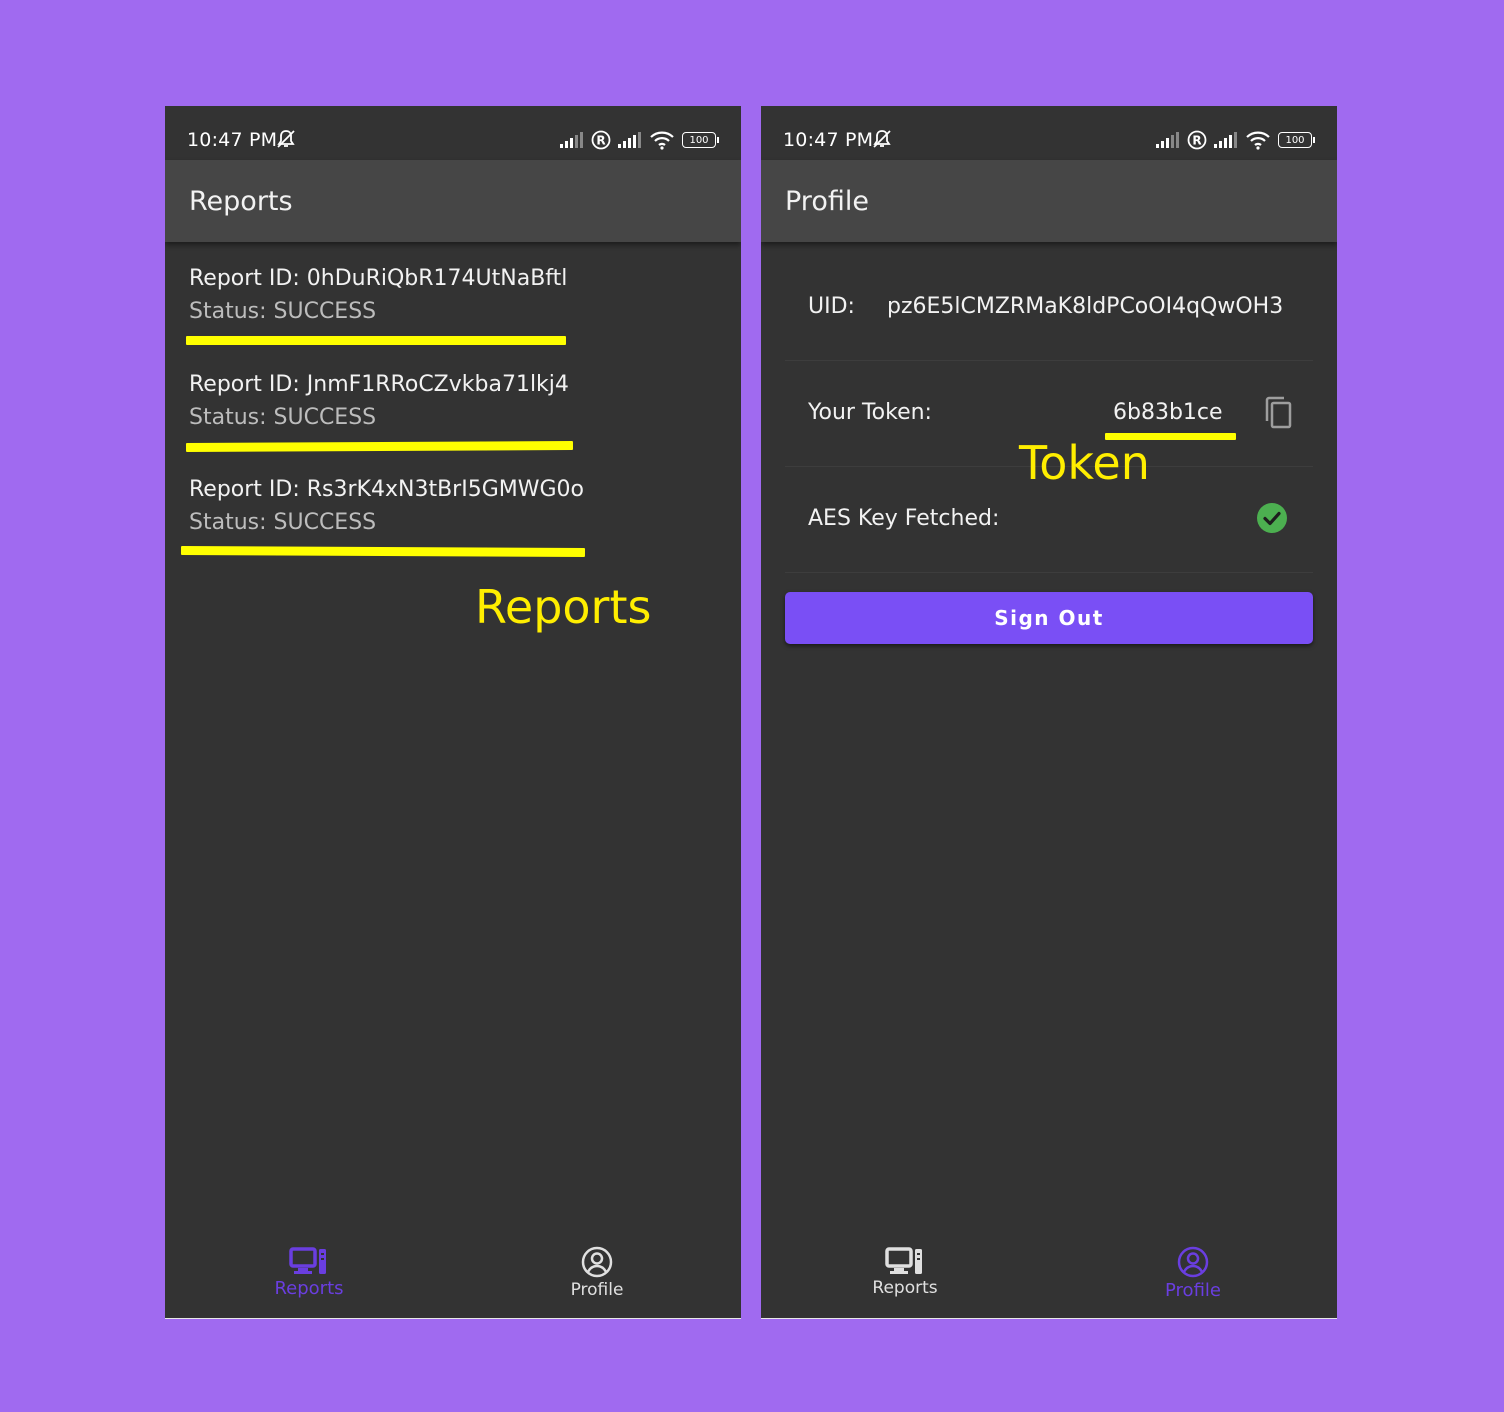 This screenshot has height=1412, width=1504. Describe the element at coordinates (563, 607) in the screenshot. I see `annotation-label: Reports` at that location.